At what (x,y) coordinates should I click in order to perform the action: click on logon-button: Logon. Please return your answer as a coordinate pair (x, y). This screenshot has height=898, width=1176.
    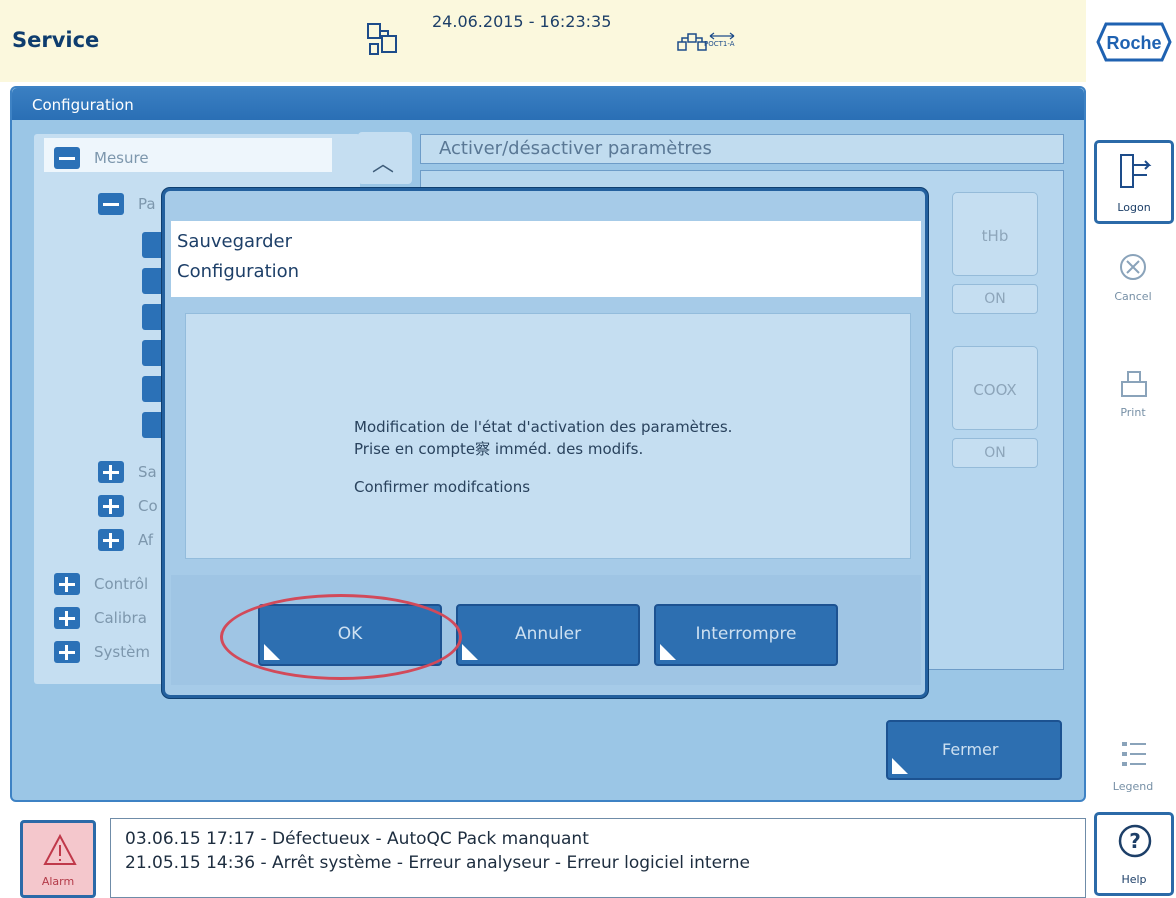
    Looking at the image, I should click on (1134, 182).